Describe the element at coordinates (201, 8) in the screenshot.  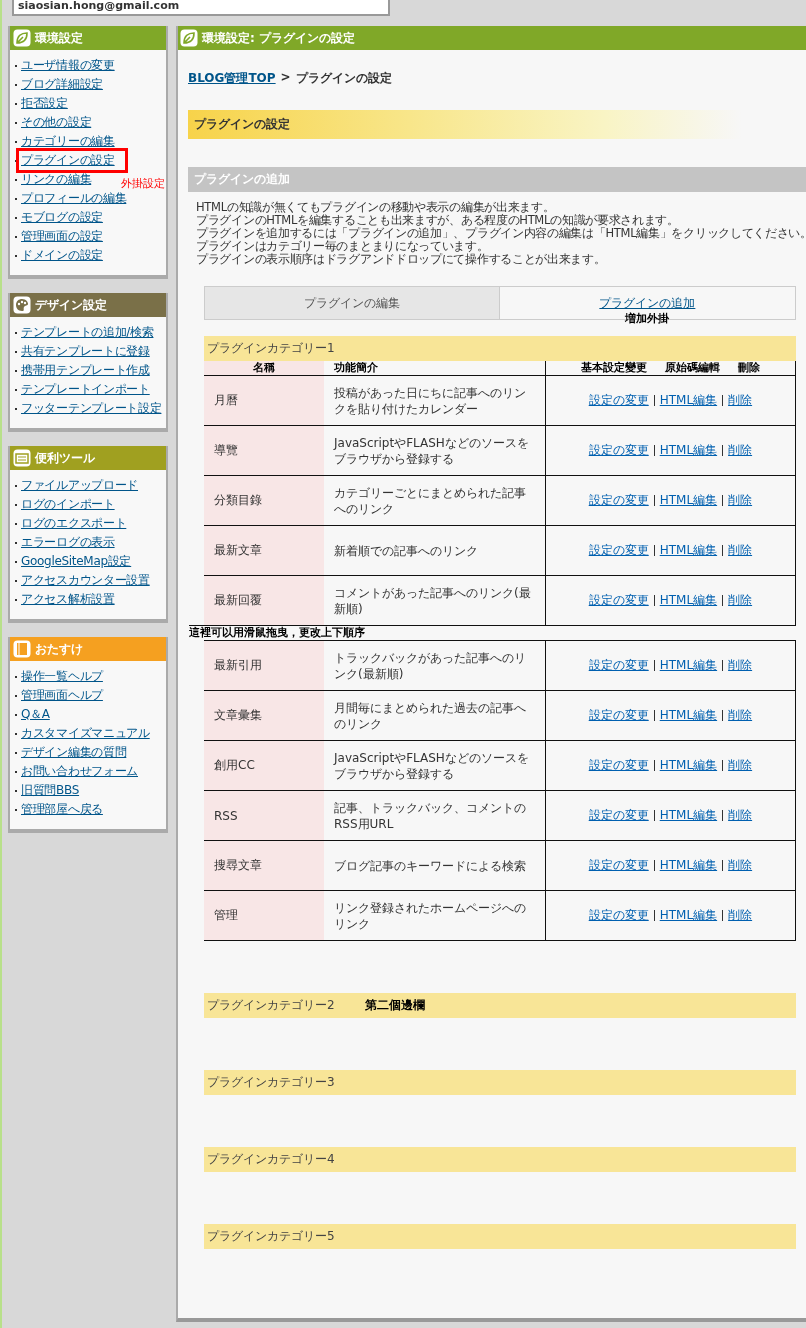
I see `account-email: siaosian.hong@gmail.com` at that location.